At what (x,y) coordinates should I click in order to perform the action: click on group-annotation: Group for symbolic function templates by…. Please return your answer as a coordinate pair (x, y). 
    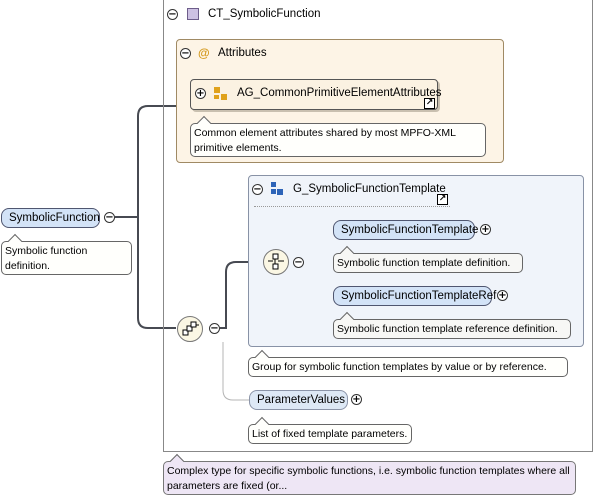
    Looking at the image, I should click on (408, 367).